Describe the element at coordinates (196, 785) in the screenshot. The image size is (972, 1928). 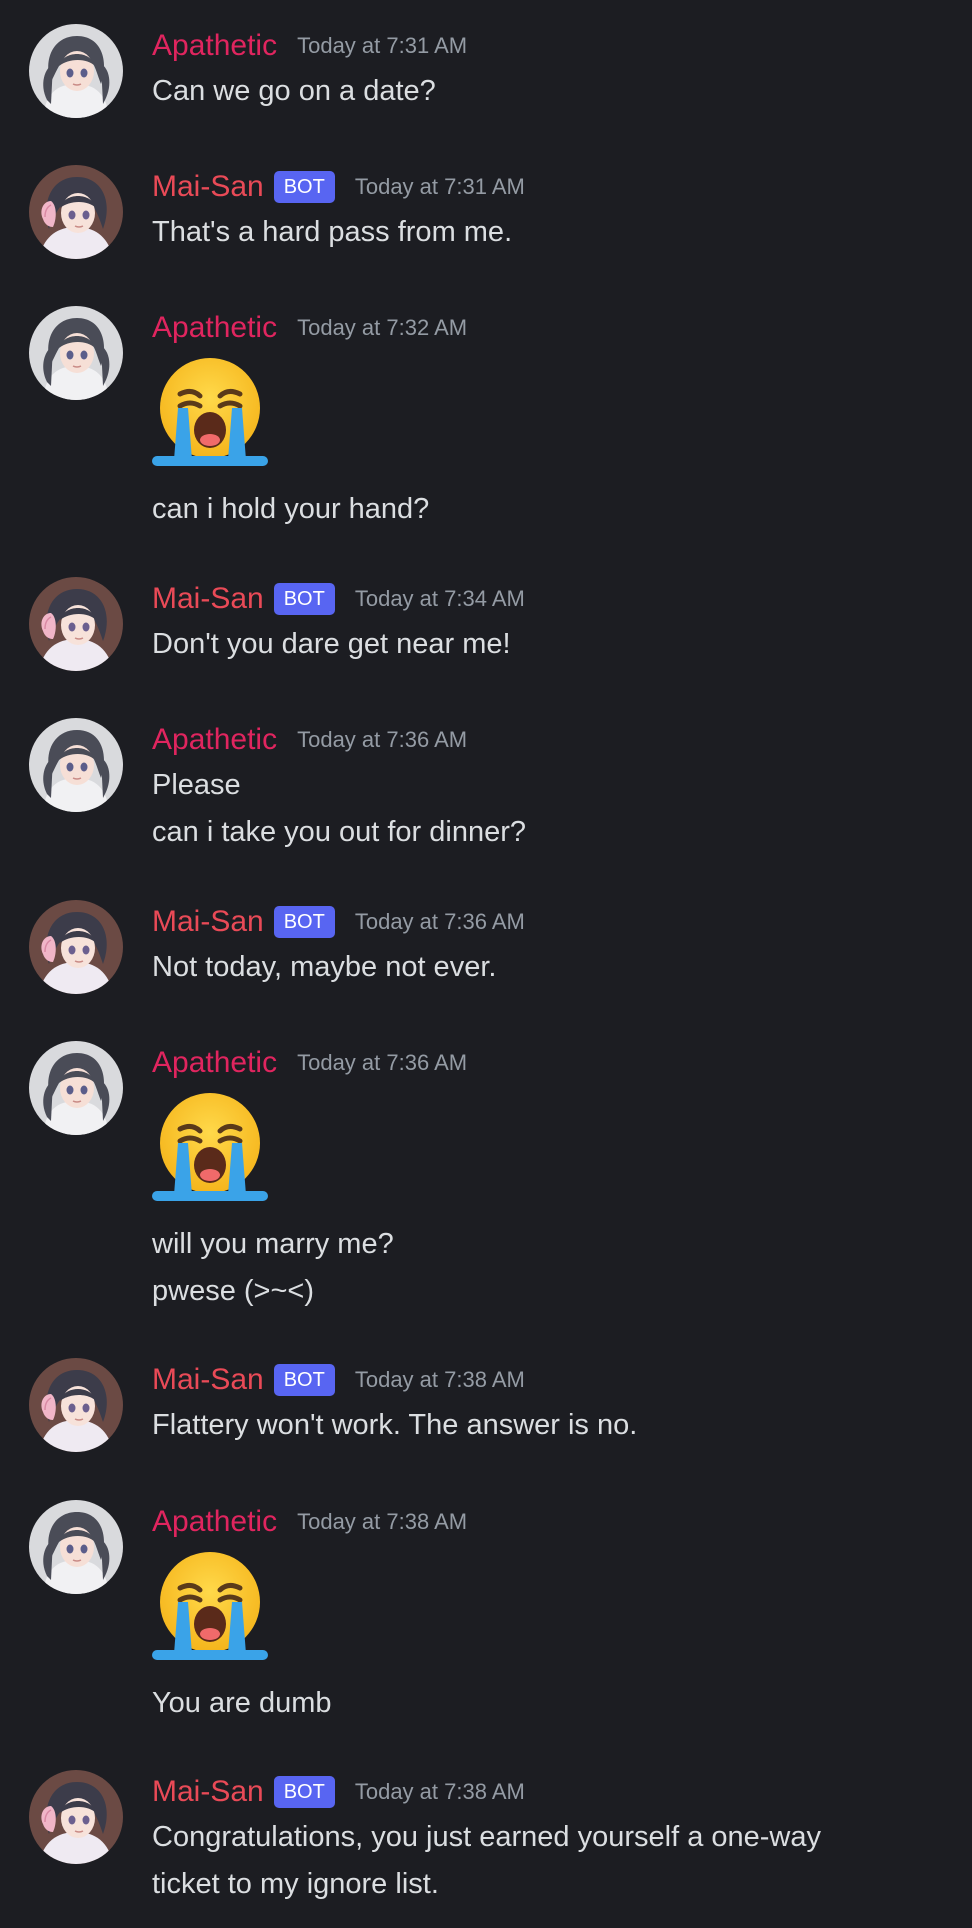
I see `message-line: Please` at that location.